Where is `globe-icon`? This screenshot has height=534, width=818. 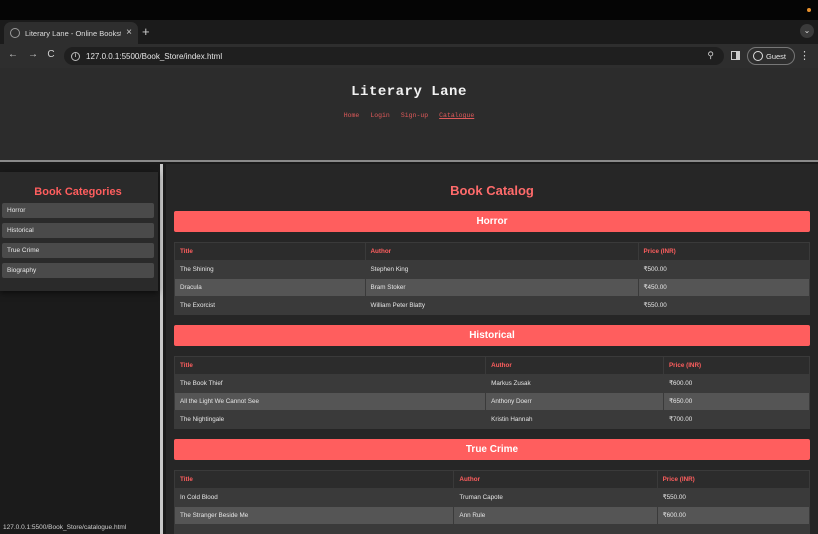
globe-icon is located at coordinates (15, 33).